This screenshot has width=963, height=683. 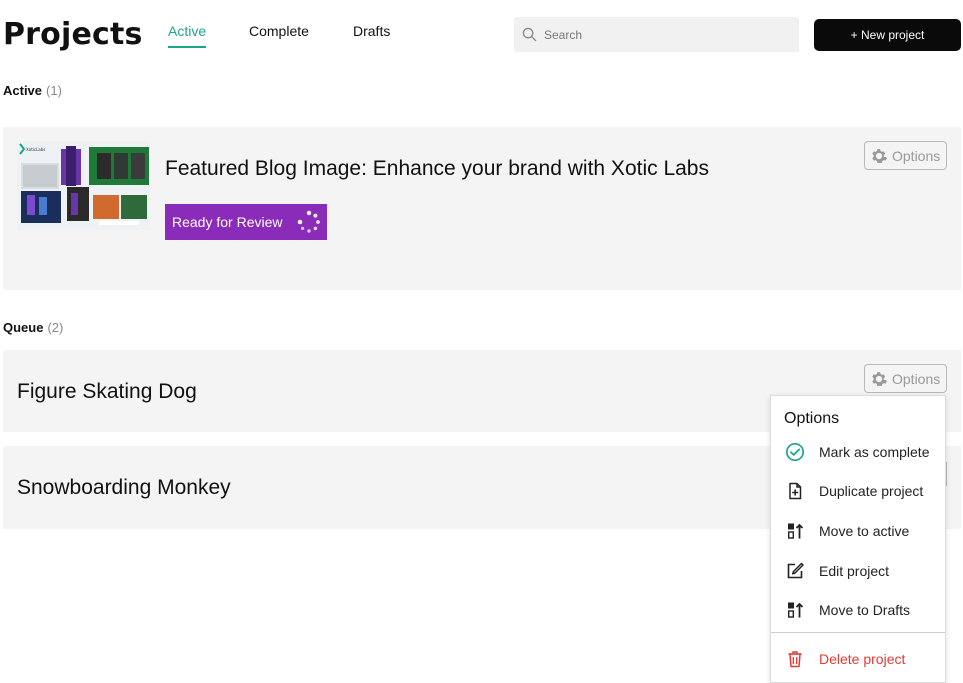 I want to click on thumbnail-brand-text: XoticLabs, so click(x=35, y=149).